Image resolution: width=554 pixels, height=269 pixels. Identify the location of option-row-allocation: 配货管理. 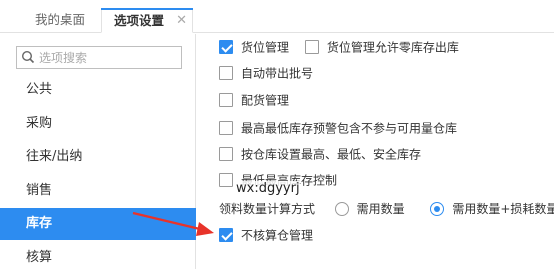
(254, 101).